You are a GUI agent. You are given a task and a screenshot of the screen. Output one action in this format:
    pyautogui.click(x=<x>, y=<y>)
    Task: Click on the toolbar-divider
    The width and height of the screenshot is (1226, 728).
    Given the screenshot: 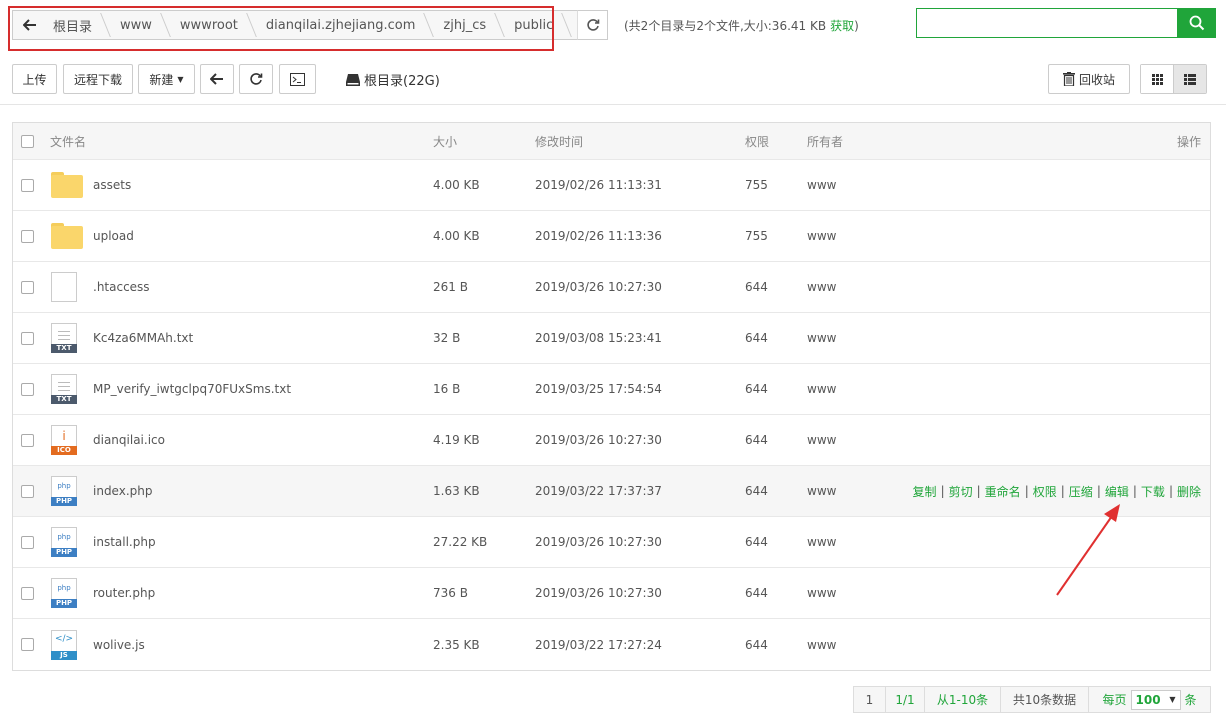 What is the action you would take?
    pyautogui.click(x=613, y=104)
    